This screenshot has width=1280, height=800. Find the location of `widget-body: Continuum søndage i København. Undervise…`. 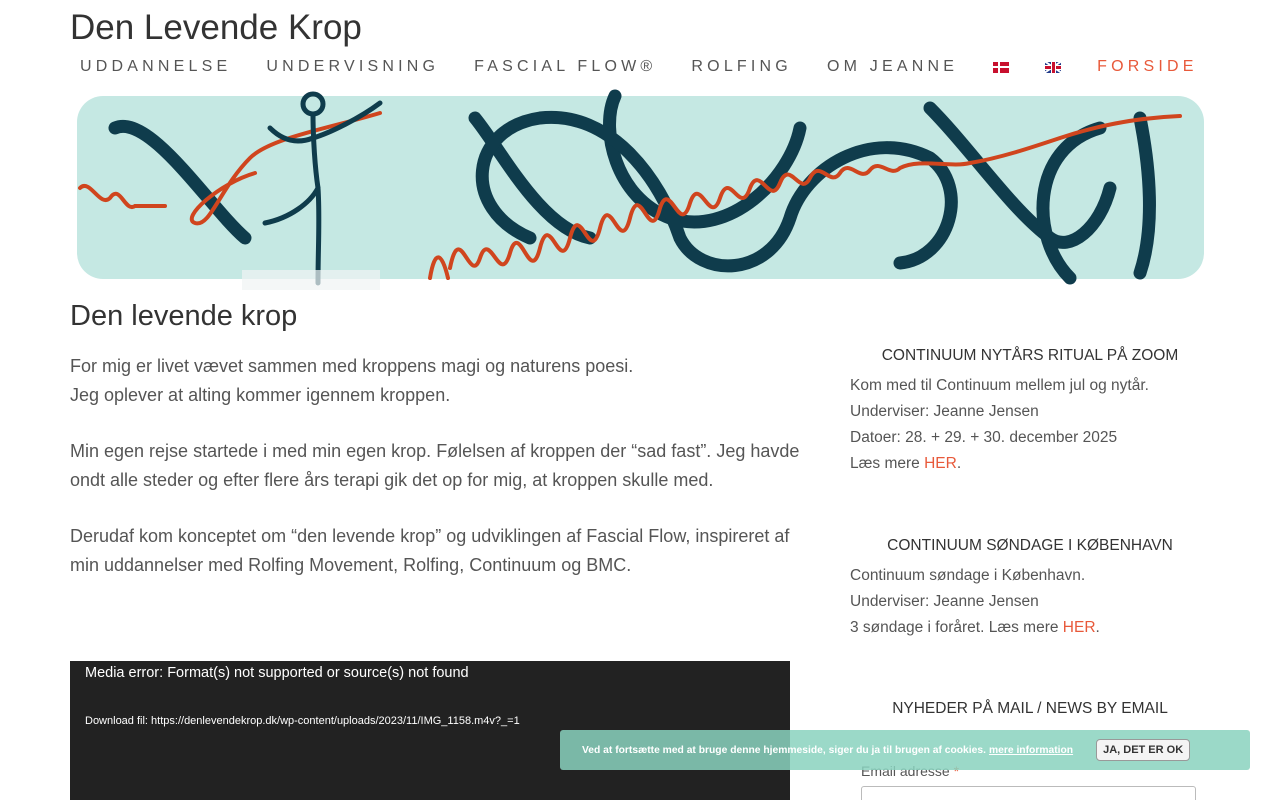

widget-body: Continuum søndage i København. Undervise… is located at coordinates (1030, 602).